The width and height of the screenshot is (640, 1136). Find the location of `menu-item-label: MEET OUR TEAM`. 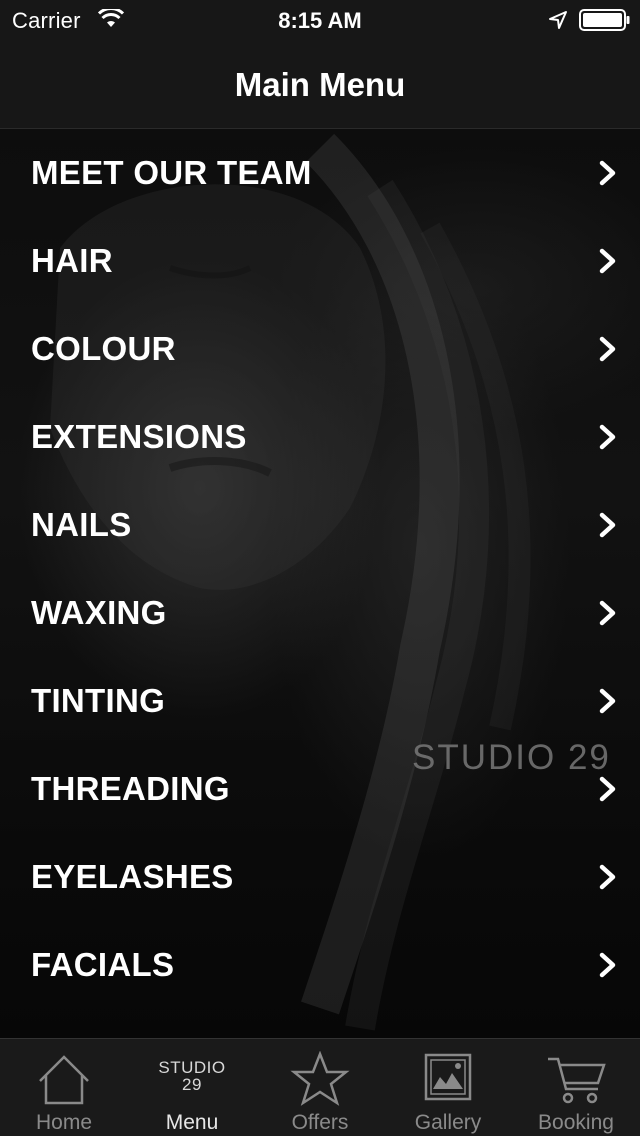

menu-item-label: MEET OUR TEAM is located at coordinates (171, 172).